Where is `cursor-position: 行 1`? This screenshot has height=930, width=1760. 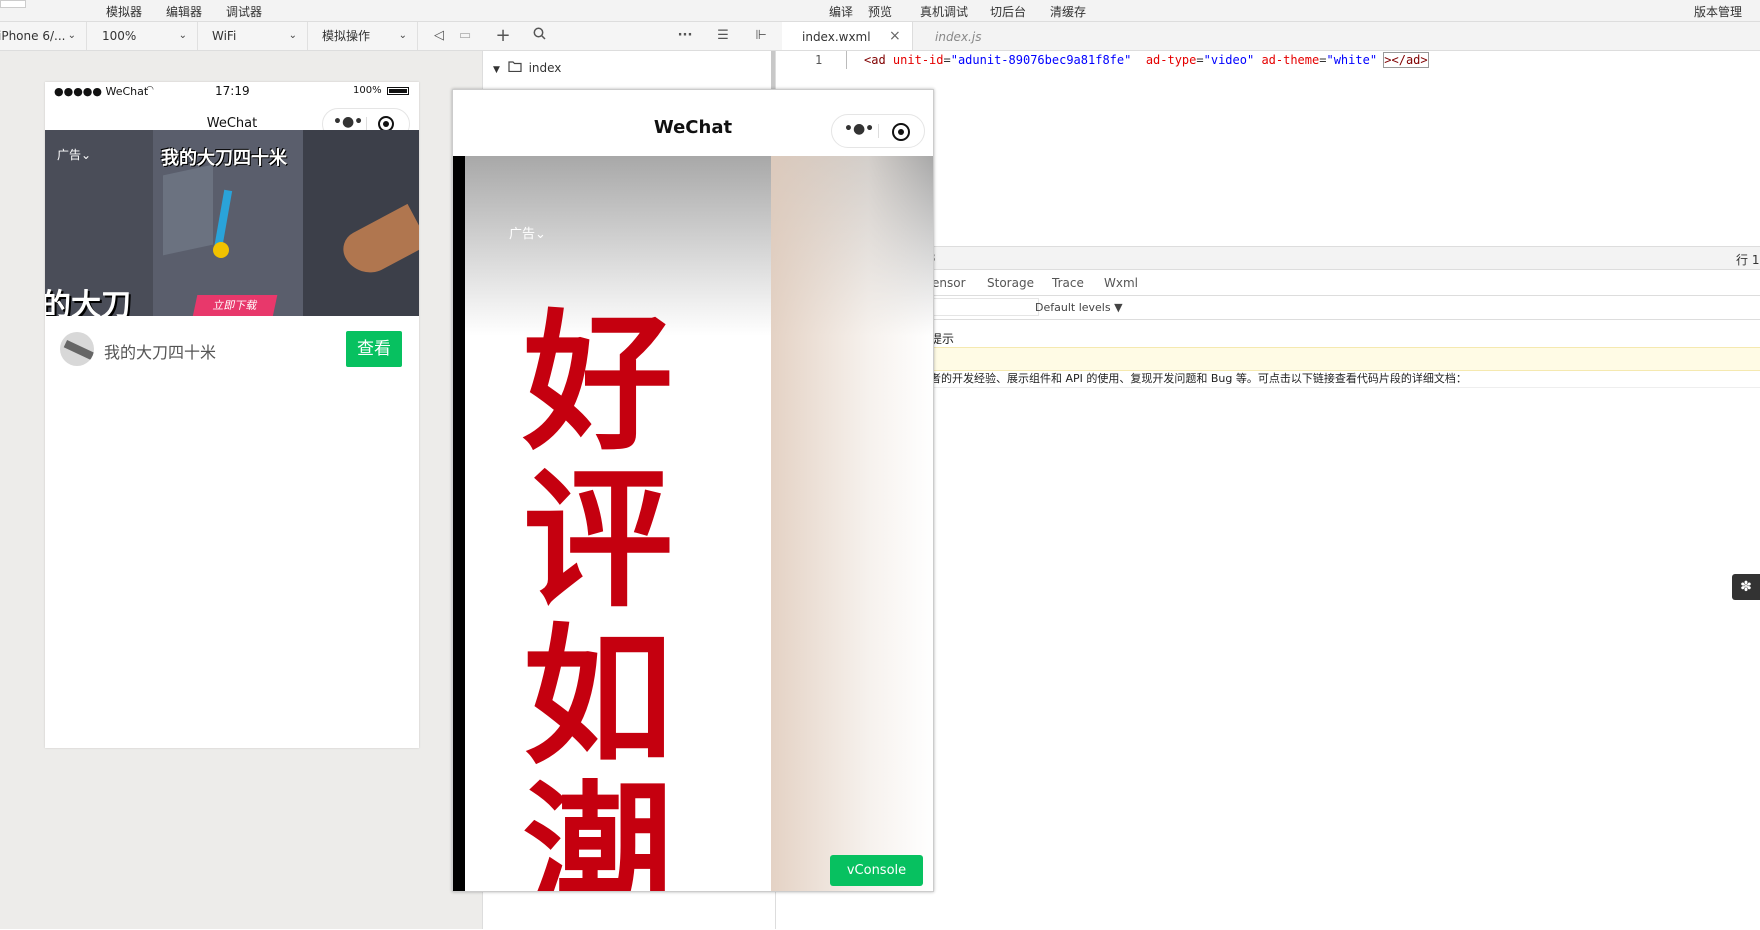 cursor-position: 行 1 is located at coordinates (1748, 260).